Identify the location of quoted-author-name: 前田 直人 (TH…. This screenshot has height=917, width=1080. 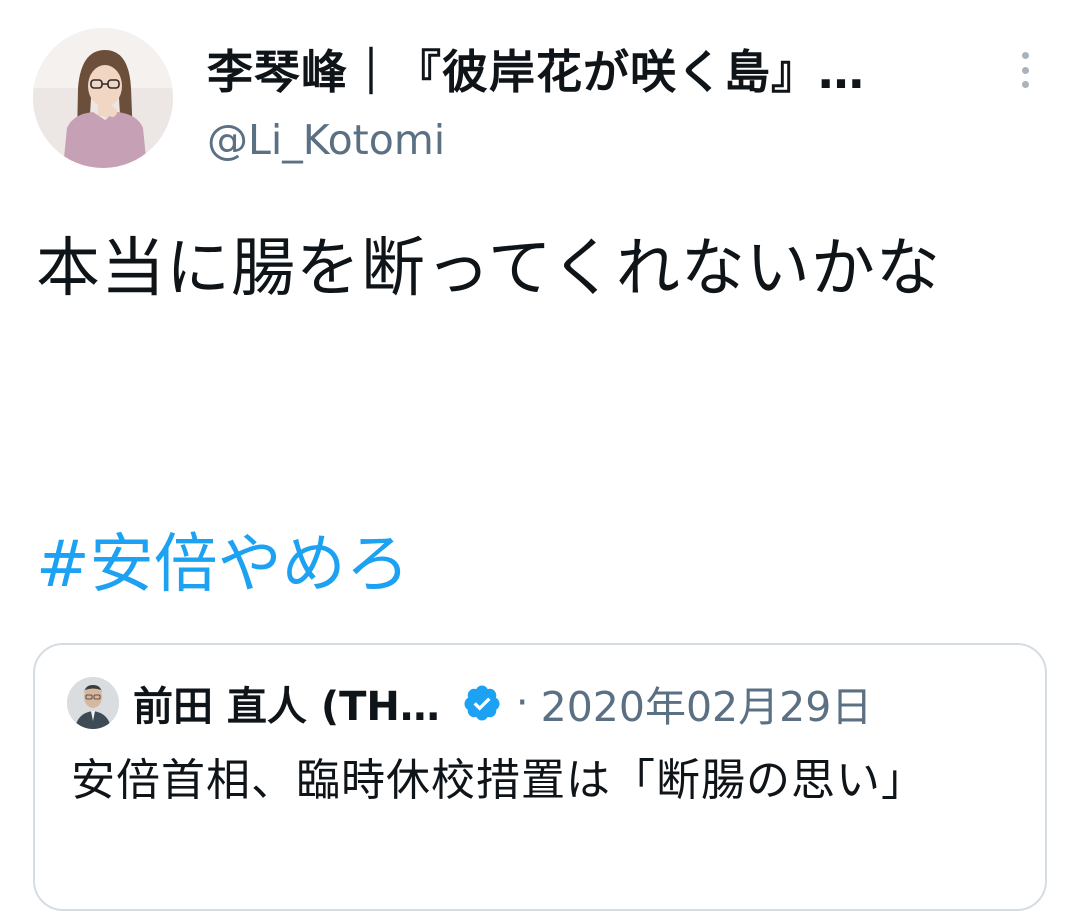
(286, 707).